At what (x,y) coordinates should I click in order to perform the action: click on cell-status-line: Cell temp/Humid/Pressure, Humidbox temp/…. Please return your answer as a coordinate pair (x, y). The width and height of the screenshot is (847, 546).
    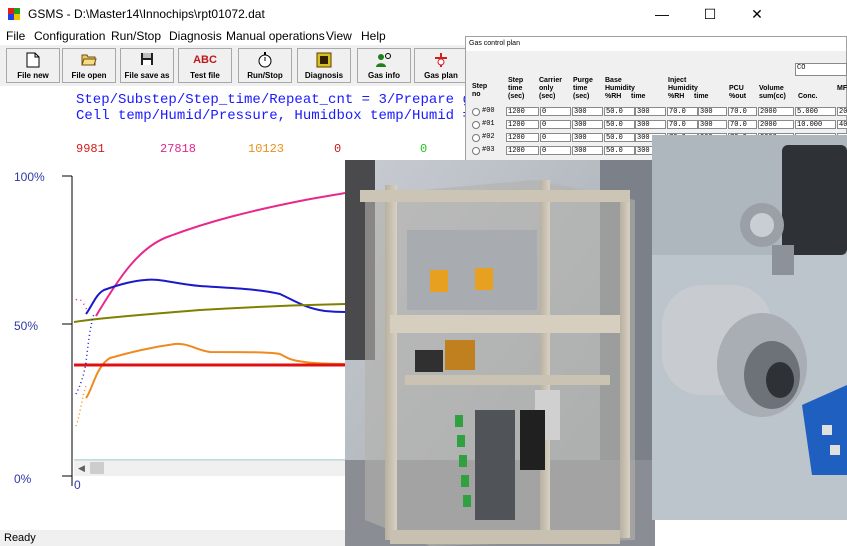
    Looking at the image, I should click on (282, 116).